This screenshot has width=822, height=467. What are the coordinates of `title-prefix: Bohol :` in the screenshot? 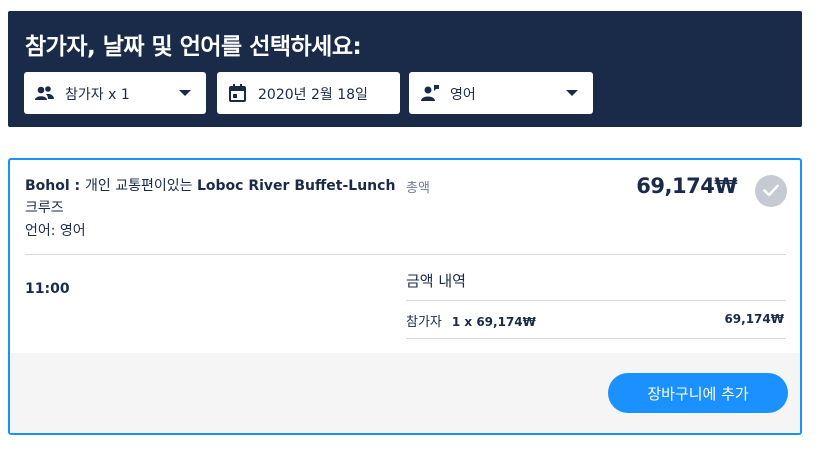 It's located at (55, 186).